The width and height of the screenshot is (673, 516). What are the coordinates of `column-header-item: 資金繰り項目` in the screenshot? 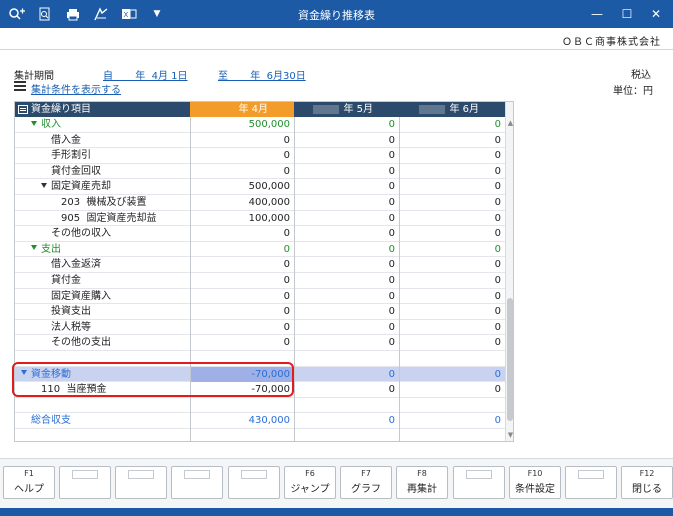 It's located at (102, 109).